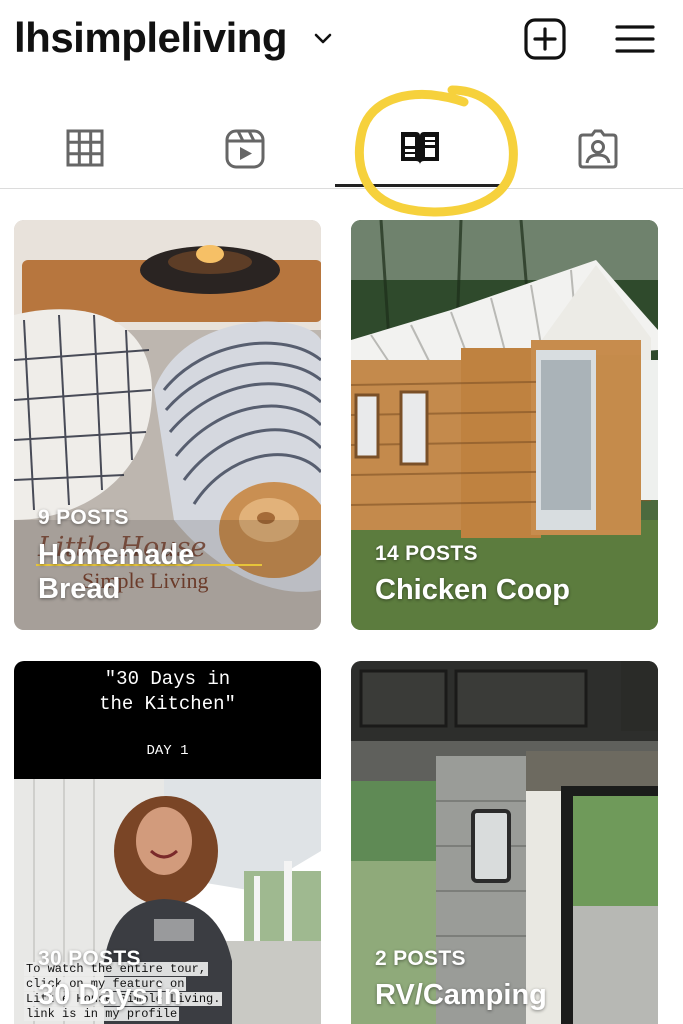 This screenshot has height=1024, width=683. I want to click on guide-title: Homemade Bread, so click(116, 572).